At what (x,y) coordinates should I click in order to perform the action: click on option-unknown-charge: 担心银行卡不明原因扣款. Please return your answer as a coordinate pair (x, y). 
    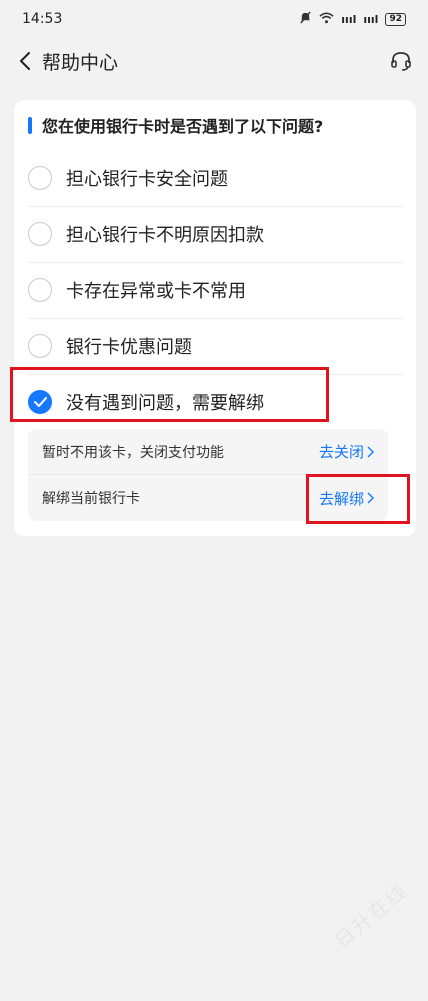
    Looking at the image, I should click on (215, 234).